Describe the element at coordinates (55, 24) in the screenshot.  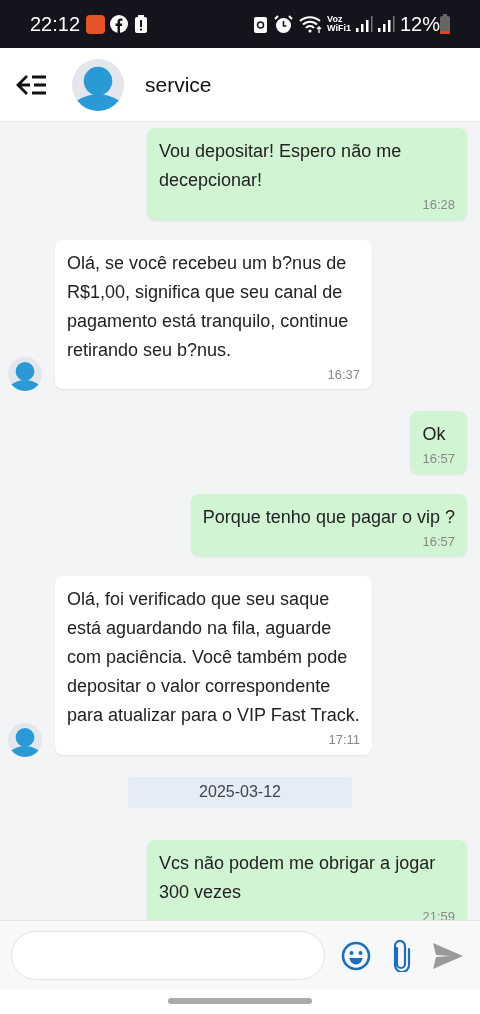
I see `clock: 22:12` at that location.